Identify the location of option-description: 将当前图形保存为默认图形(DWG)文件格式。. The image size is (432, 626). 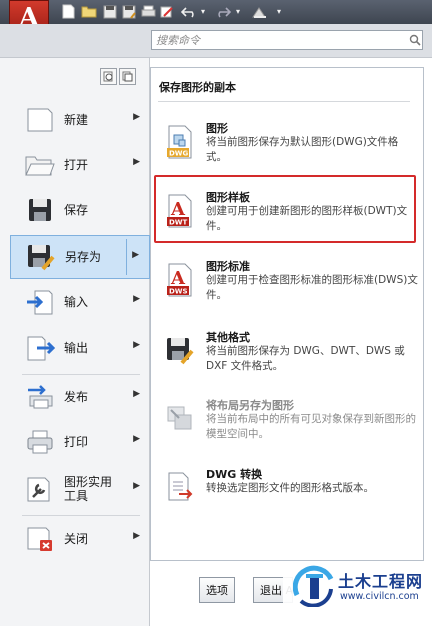
(302, 149).